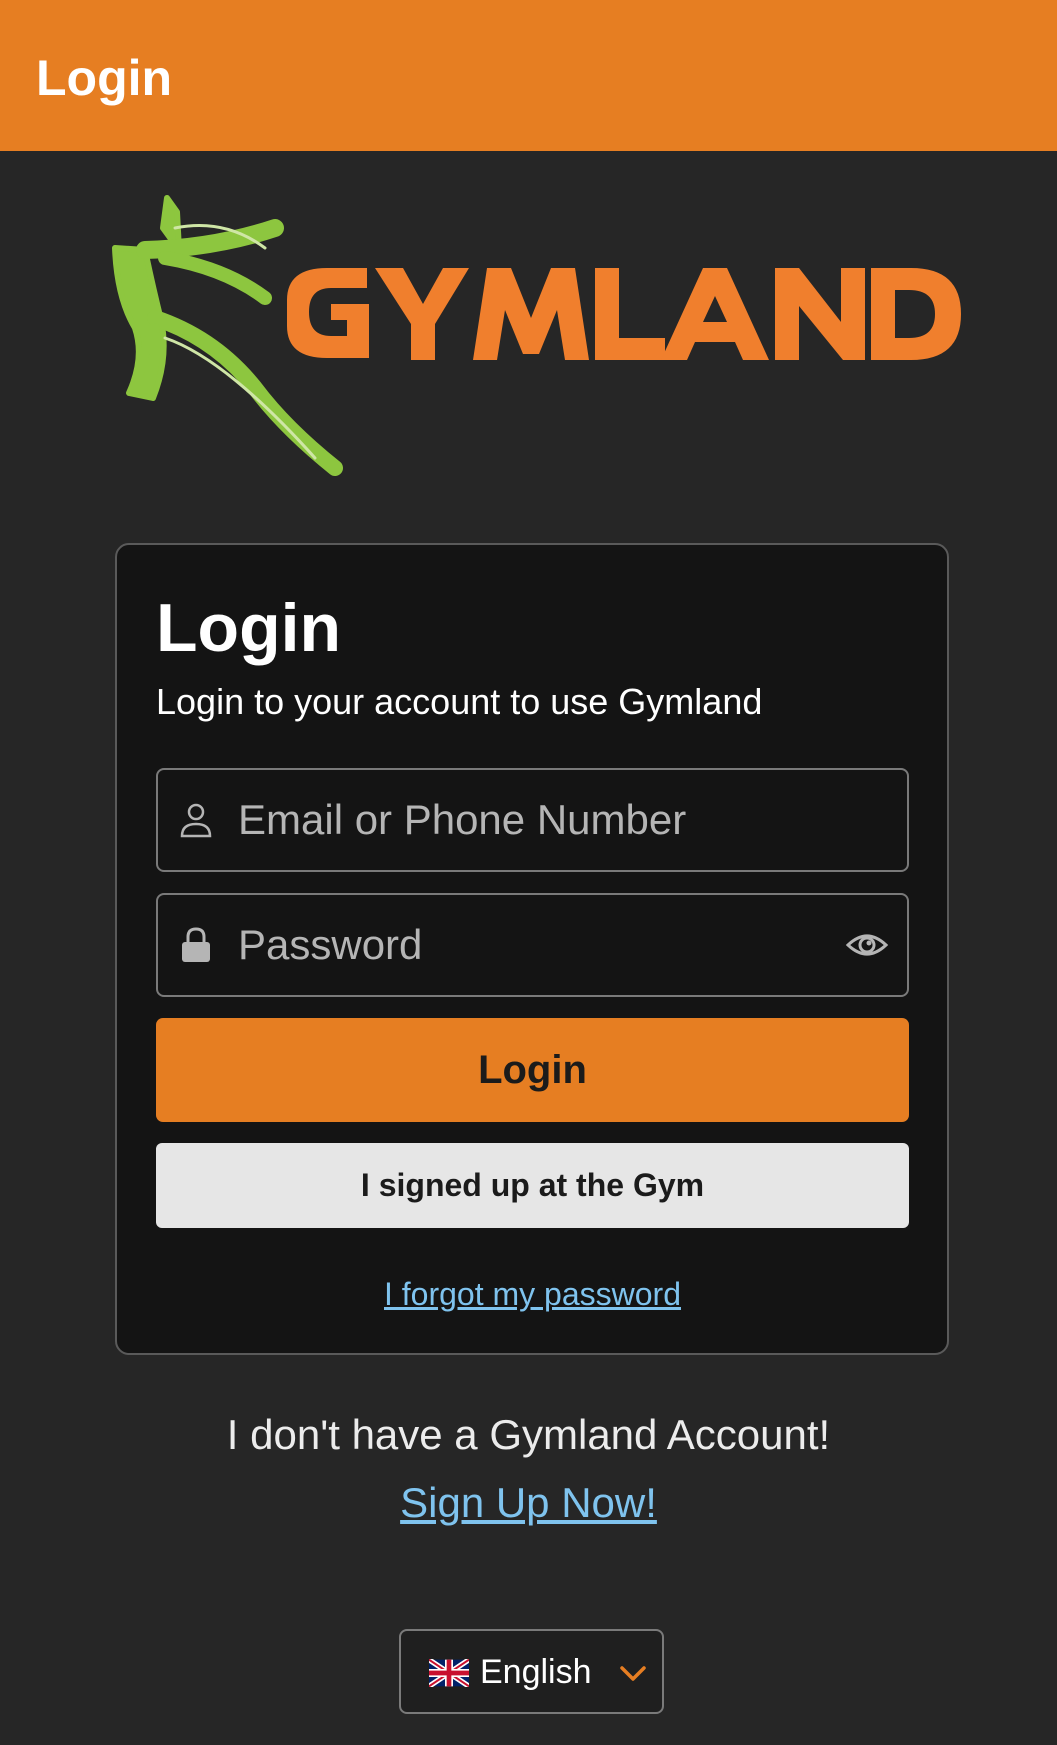  I want to click on forgot-password-link: I forgot my password, so click(532, 1294).